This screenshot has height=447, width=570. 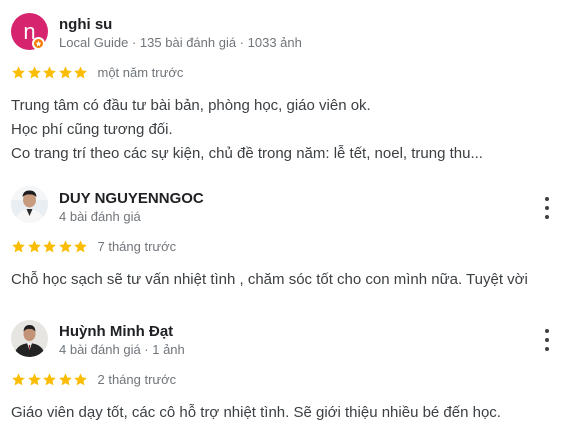 What do you see at coordinates (93, 379) in the screenshot?
I see `rating-row: 2 tháng trước` at bounding box center [93, 379].